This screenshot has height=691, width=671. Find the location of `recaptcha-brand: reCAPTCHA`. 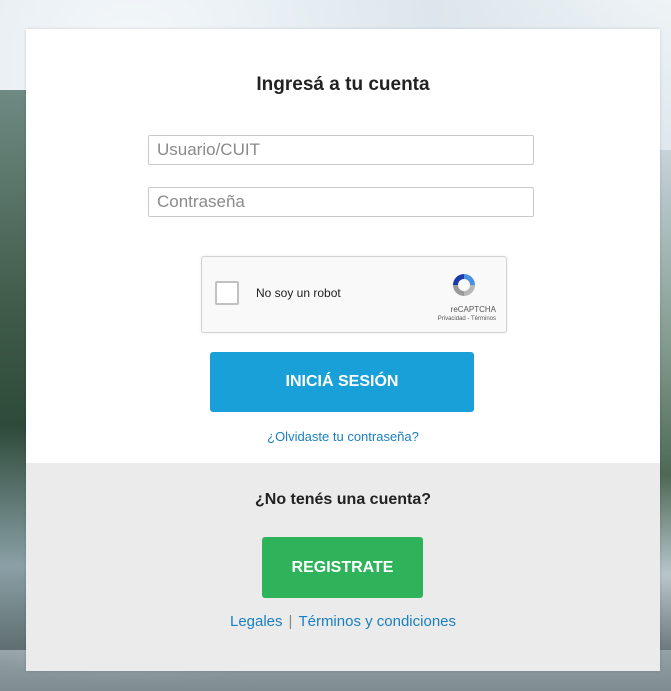

recaptcha-brand: reCAPTCHA is located at coordinates (473, 309).